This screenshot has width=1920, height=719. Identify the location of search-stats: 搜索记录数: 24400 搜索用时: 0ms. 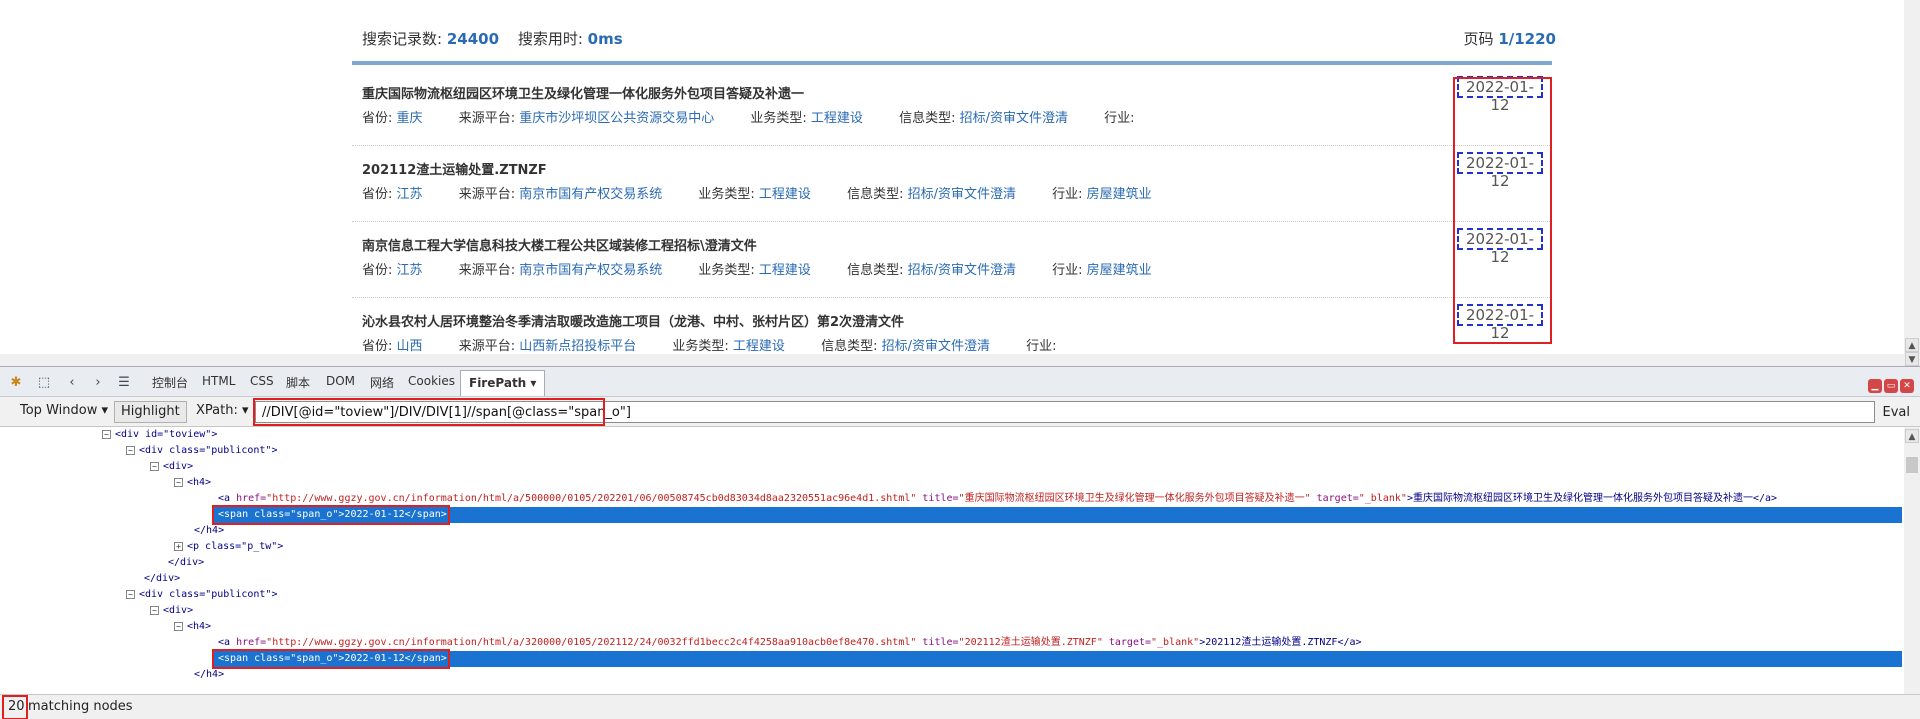
(499, 38).